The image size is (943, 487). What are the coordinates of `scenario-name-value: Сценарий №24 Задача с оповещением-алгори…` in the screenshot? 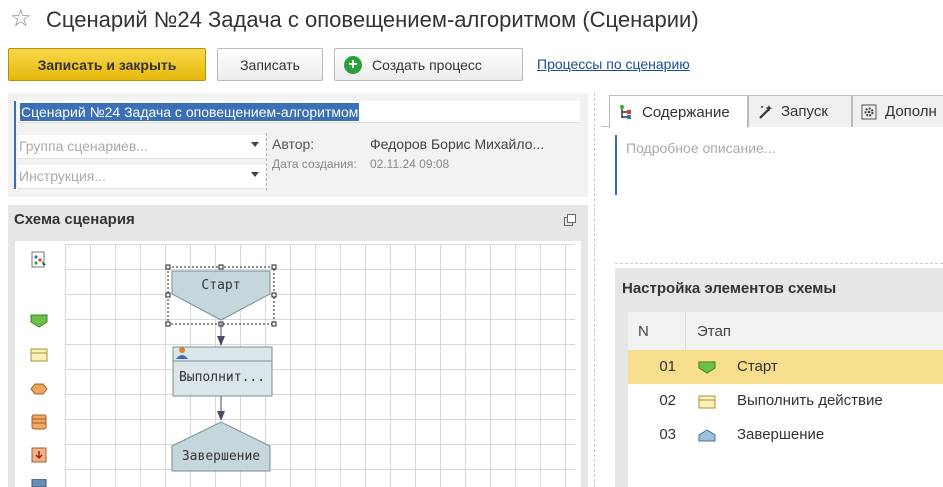 It's located at (190, 112).